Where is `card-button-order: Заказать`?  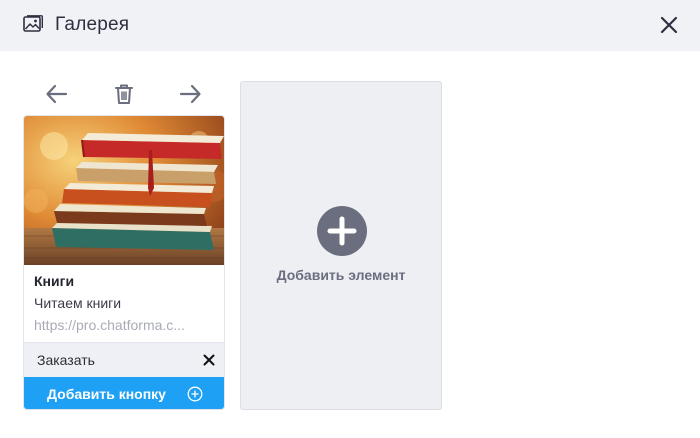 card-button-order: Заказать is located at coordinates (124, 359).